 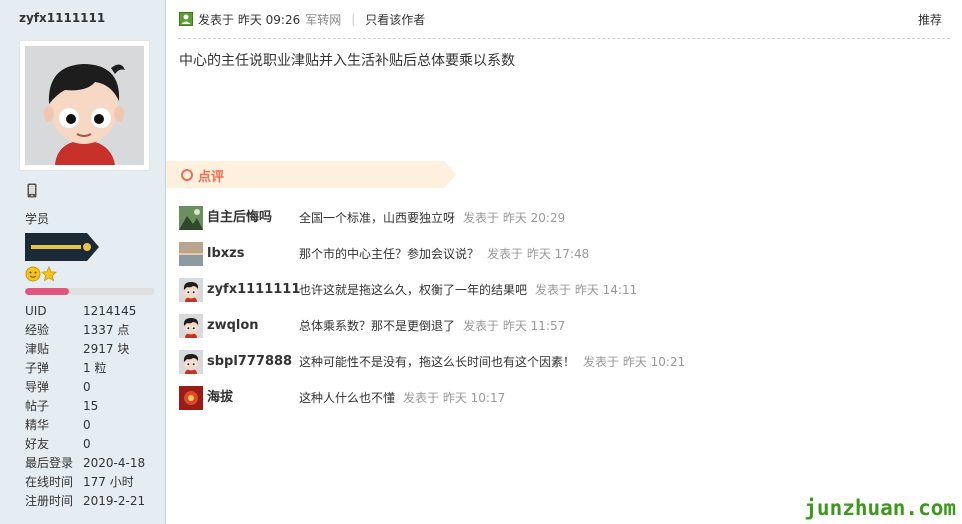 What do you see at coordinates (90, 291) in the screenshot?
I see `level-progress-bar` at bounding box center [90, 291].